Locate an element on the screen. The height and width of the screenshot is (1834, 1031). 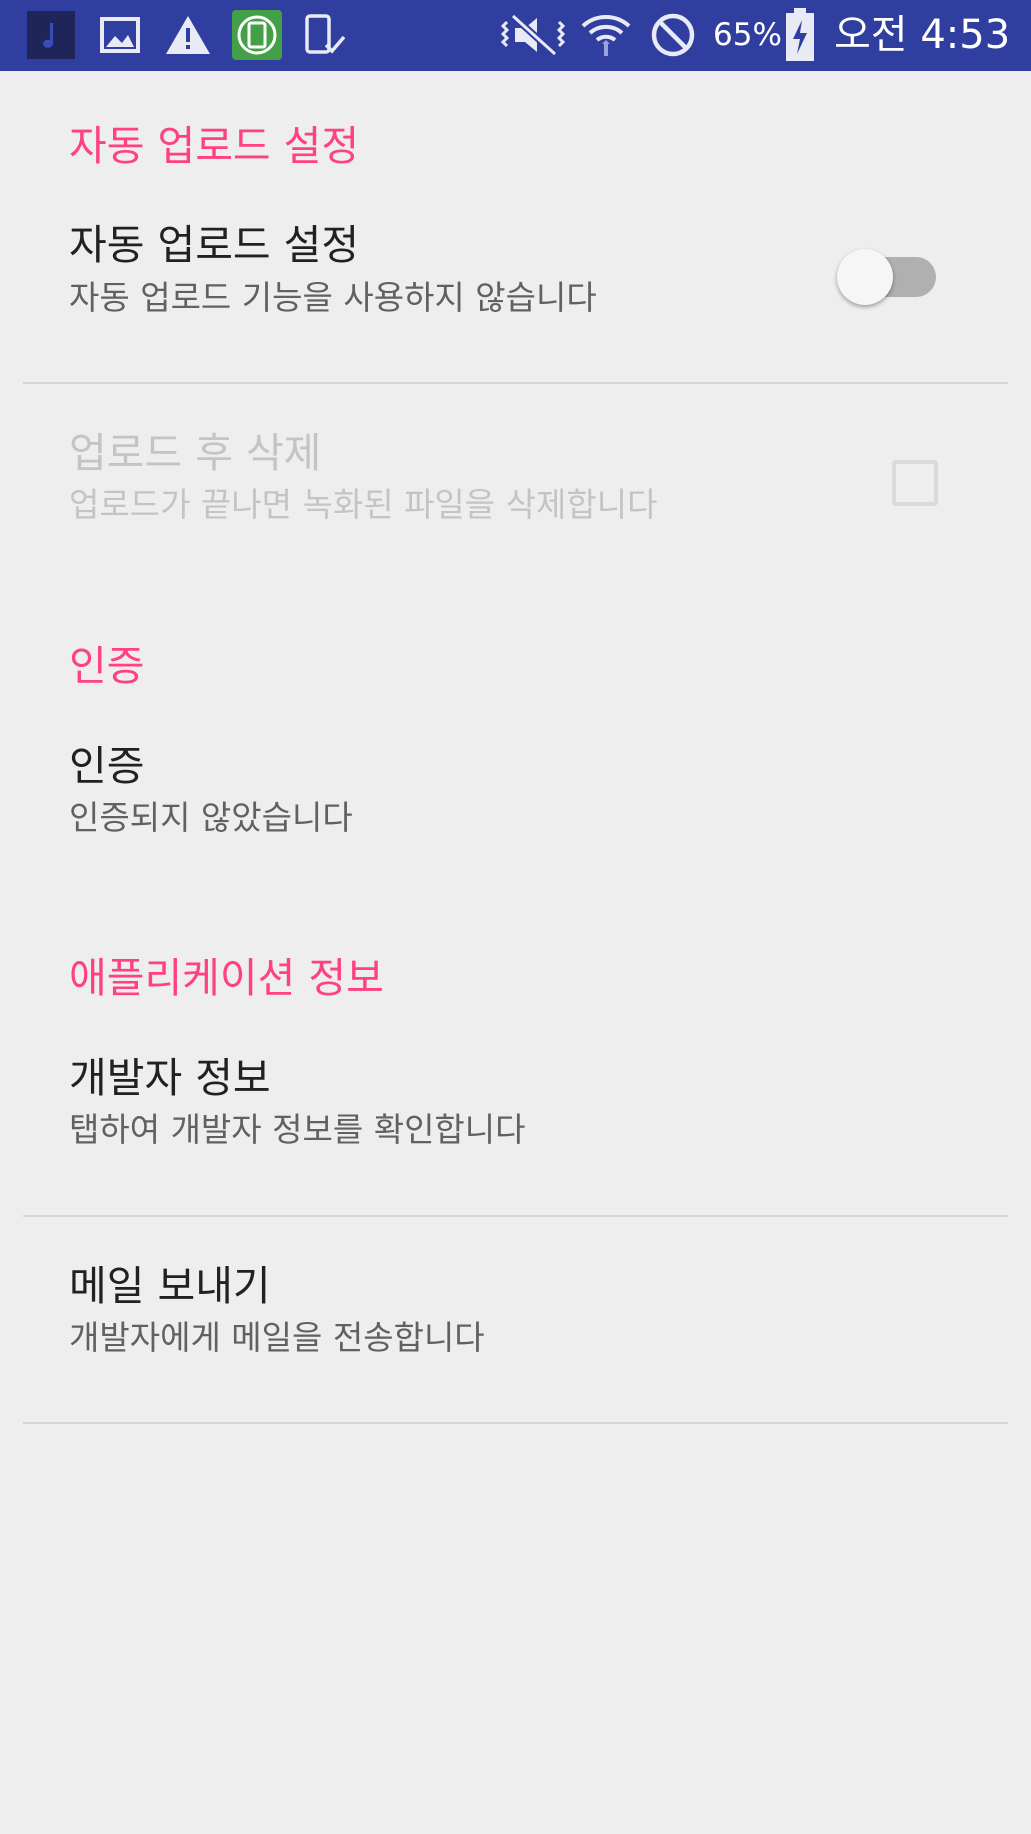
warning-icon is located at coordinates (188, 35).